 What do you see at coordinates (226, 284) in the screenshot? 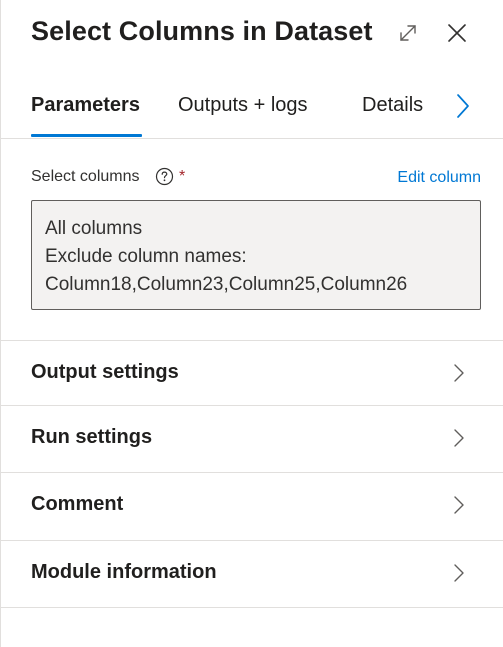
I see `selected-columns-line: Column18,Column23,Column25,Column26` at bounding box center [226, 284].